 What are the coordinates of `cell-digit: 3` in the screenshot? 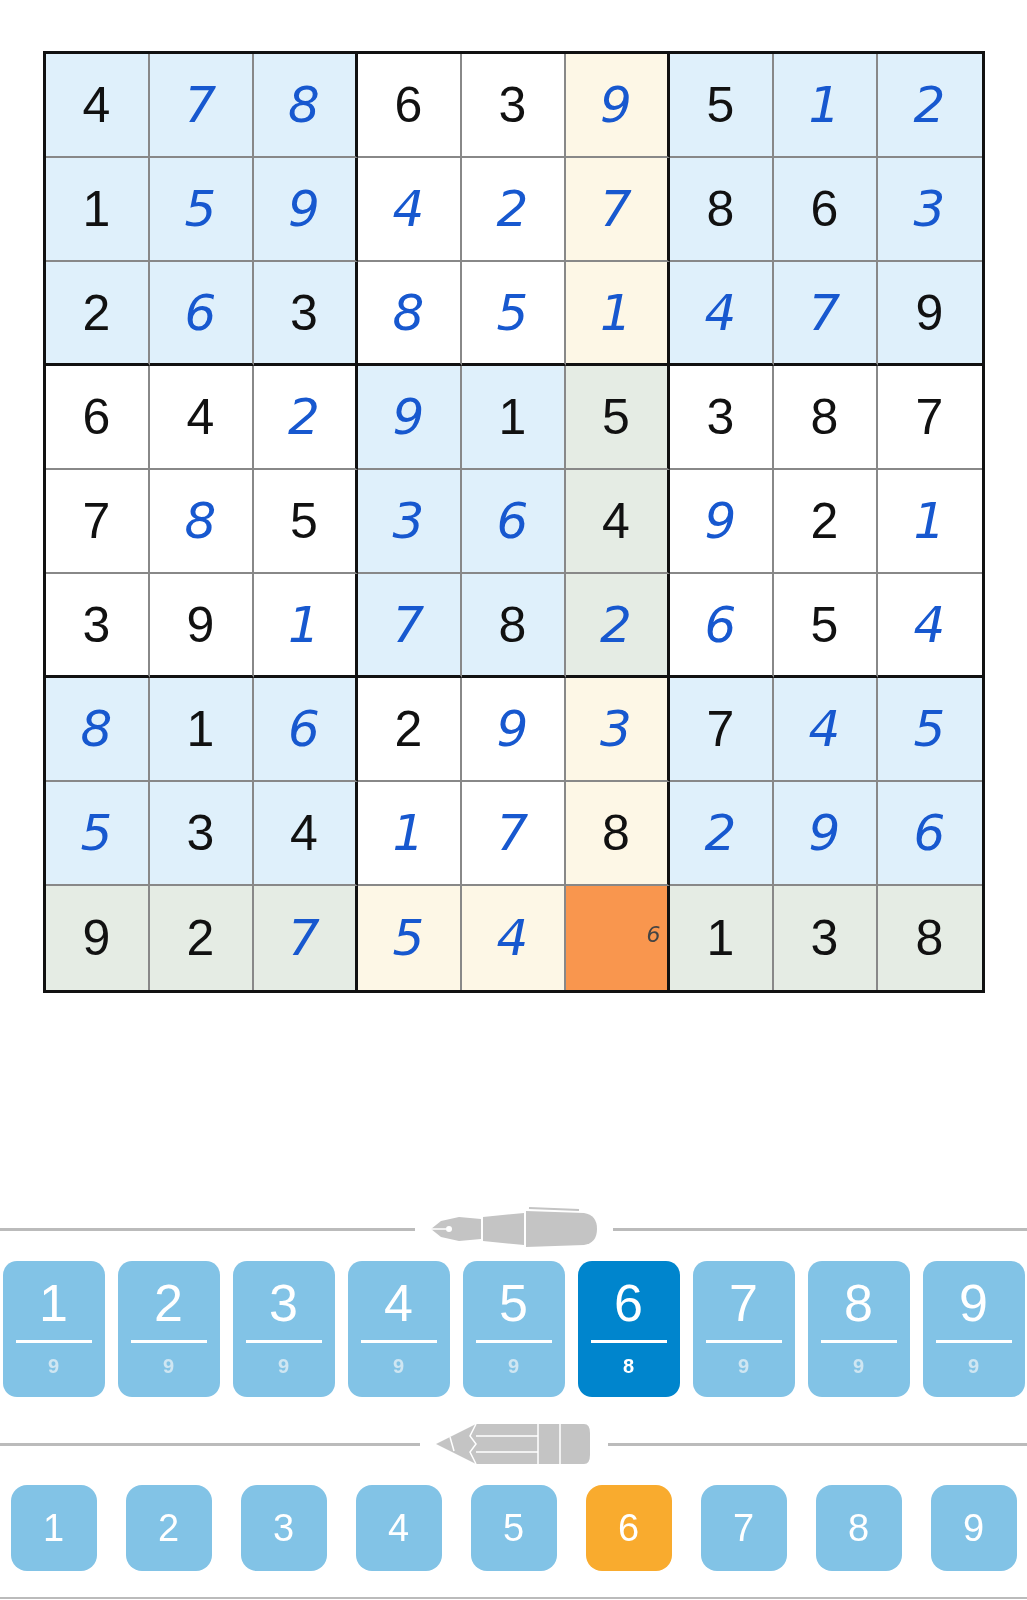 It's located at (929, 209).